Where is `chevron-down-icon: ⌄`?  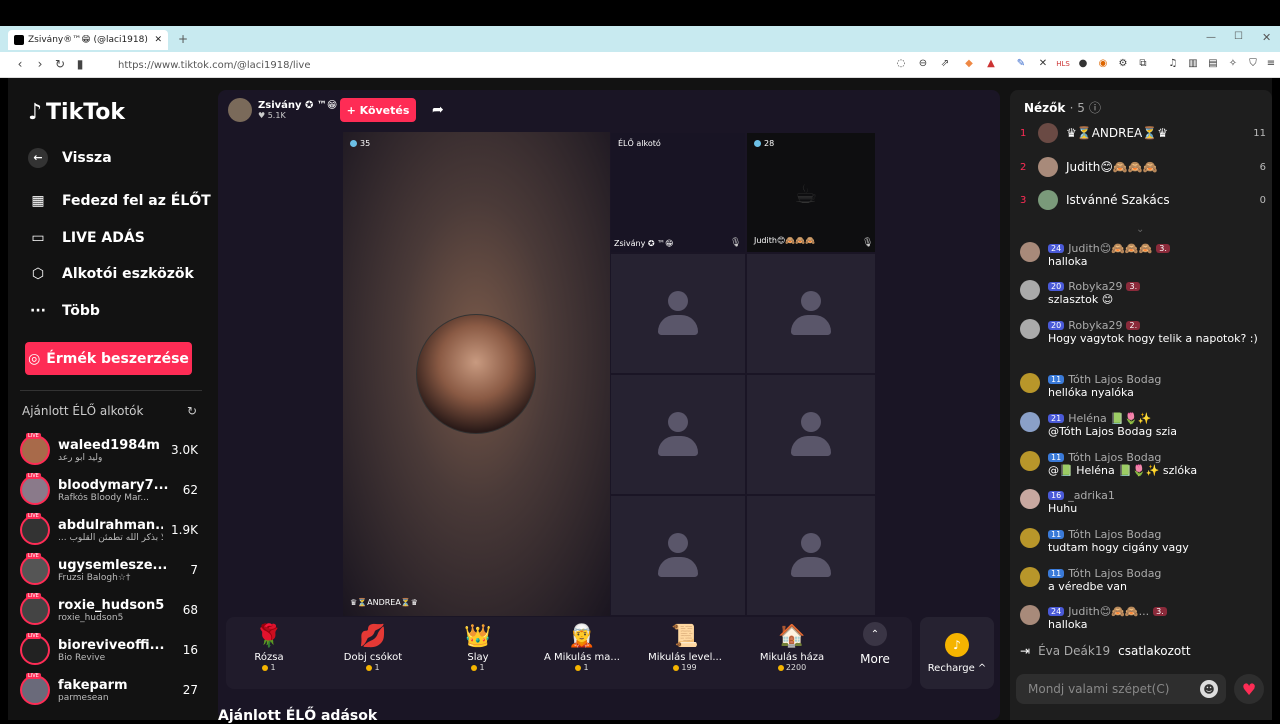 chevron-down-icon: ⌄ is located at coordinates (1140, 229).